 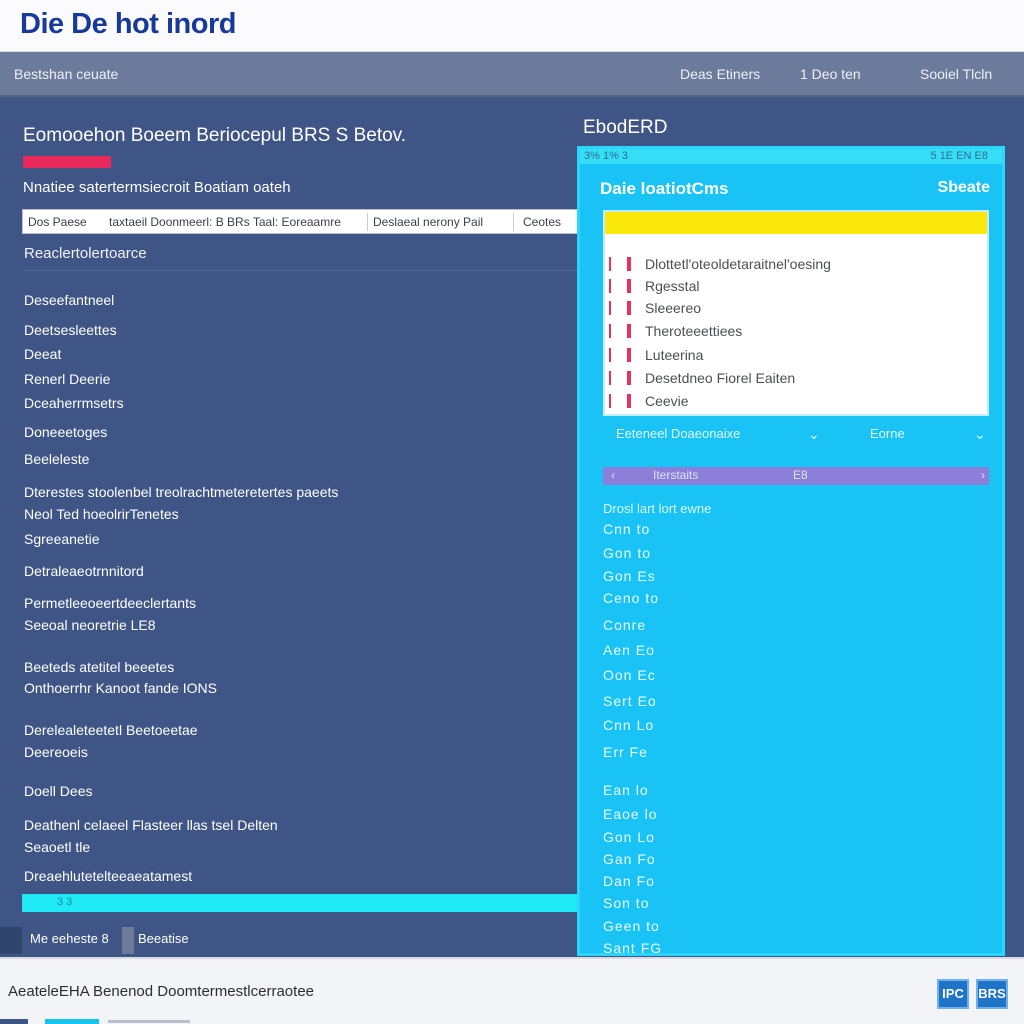 I want to click on code-item: Sert Eo, so click(x=630, y=701).